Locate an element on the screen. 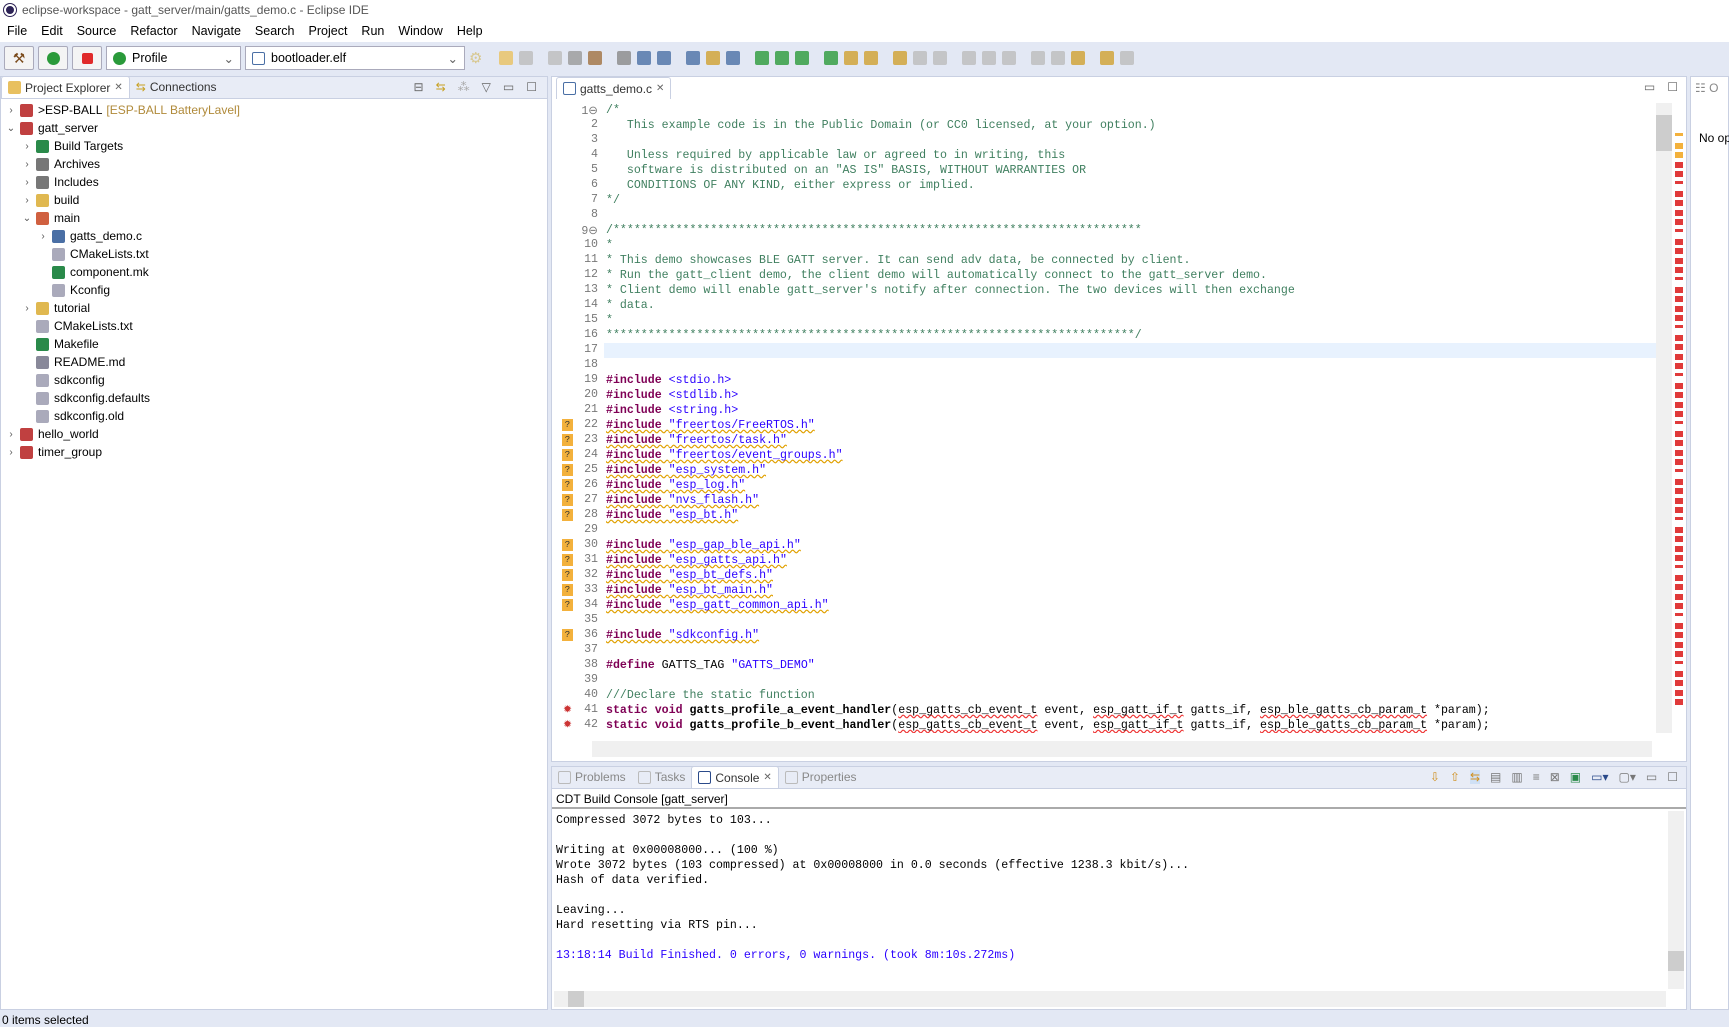 This screenshot has height=1027, width=1729. line-number: 3 is located at coordinates (578, 139).